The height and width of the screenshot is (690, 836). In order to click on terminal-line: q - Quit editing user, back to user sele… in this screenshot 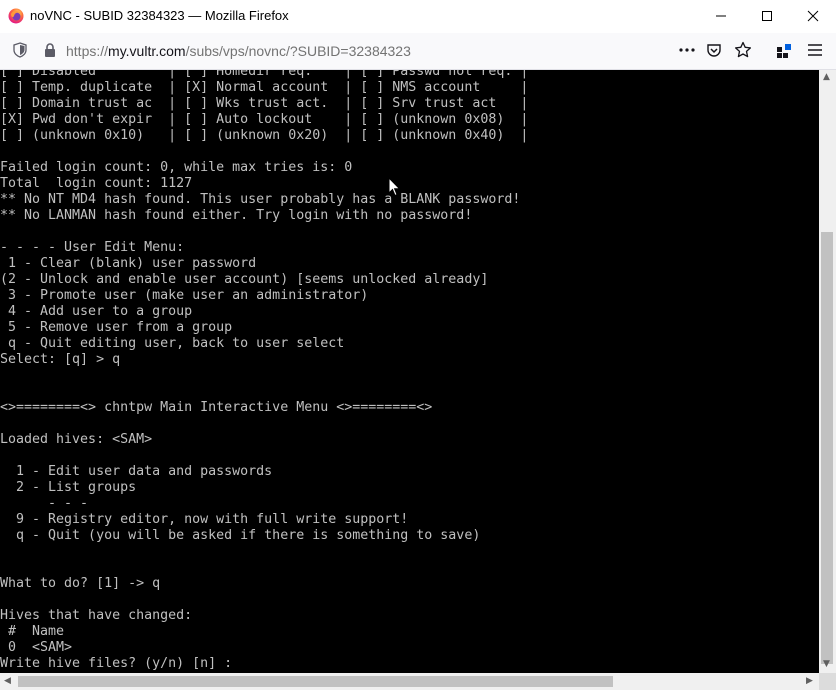, I will do `click(172, 343)`.